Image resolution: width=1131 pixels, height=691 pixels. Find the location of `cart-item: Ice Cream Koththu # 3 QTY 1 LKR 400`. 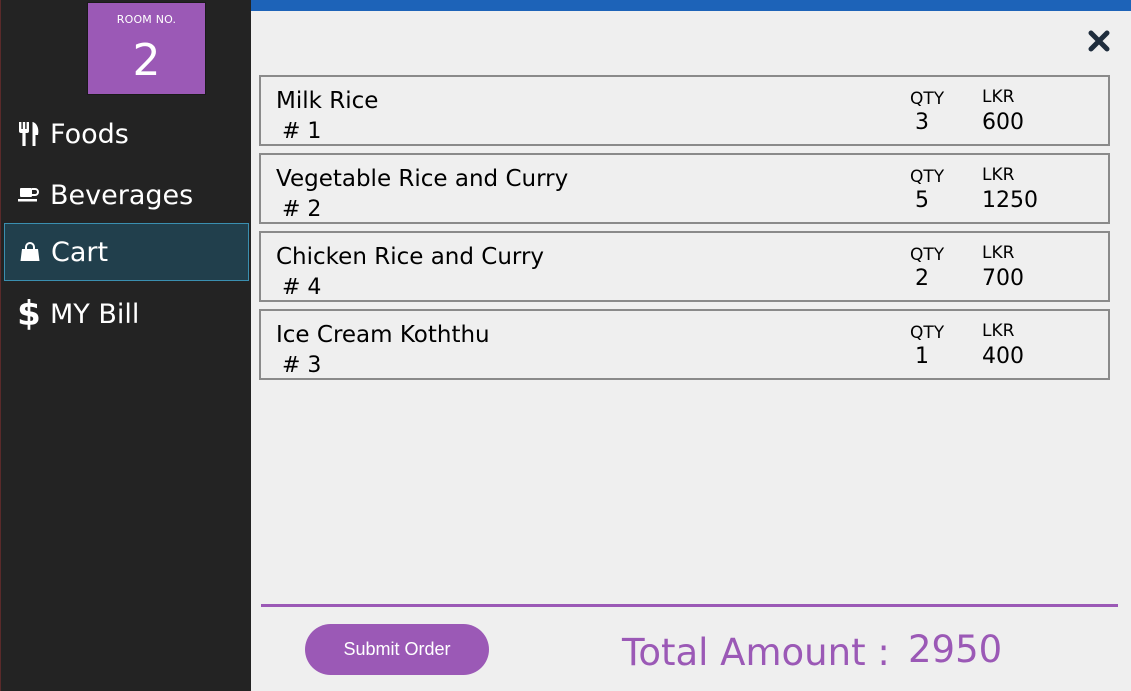

cart-item: Ice Cream Koththu # 3 QTY 1 LKR 400 is located at coordinates (684, 344).